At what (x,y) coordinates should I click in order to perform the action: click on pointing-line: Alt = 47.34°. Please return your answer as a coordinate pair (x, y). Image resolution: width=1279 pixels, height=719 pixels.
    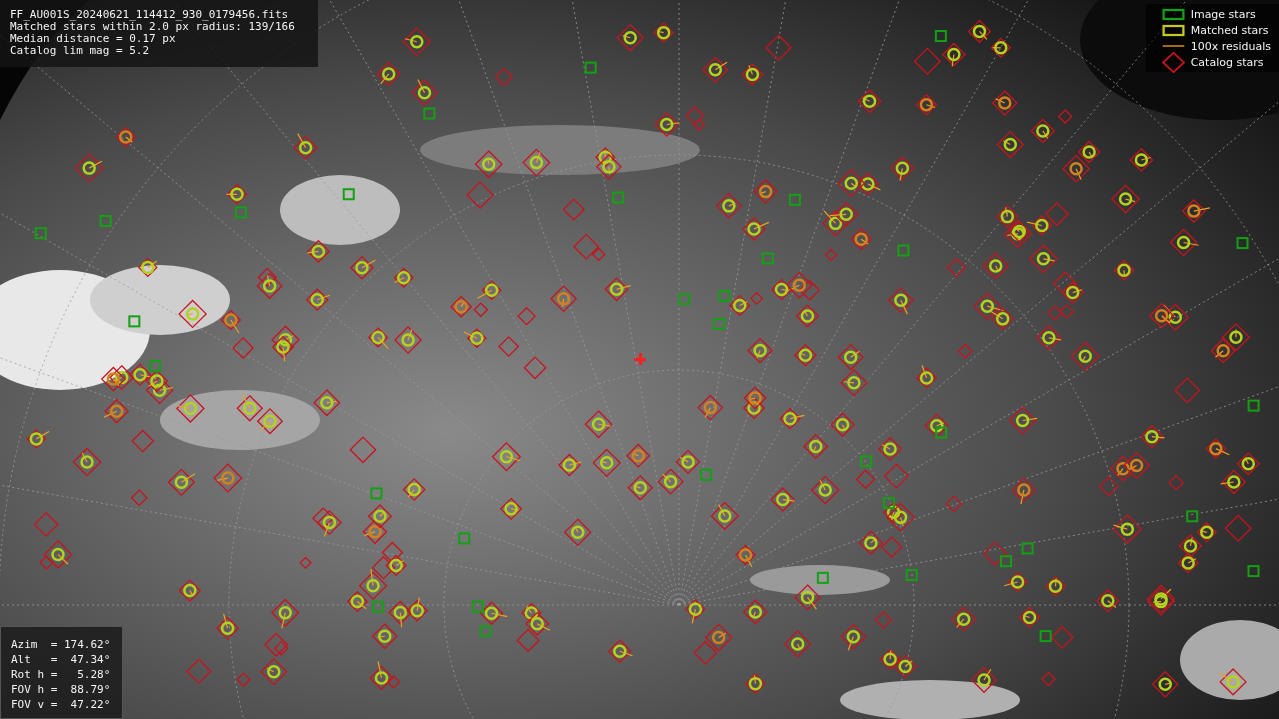
    Looking at the image, I should click on (61, 659).